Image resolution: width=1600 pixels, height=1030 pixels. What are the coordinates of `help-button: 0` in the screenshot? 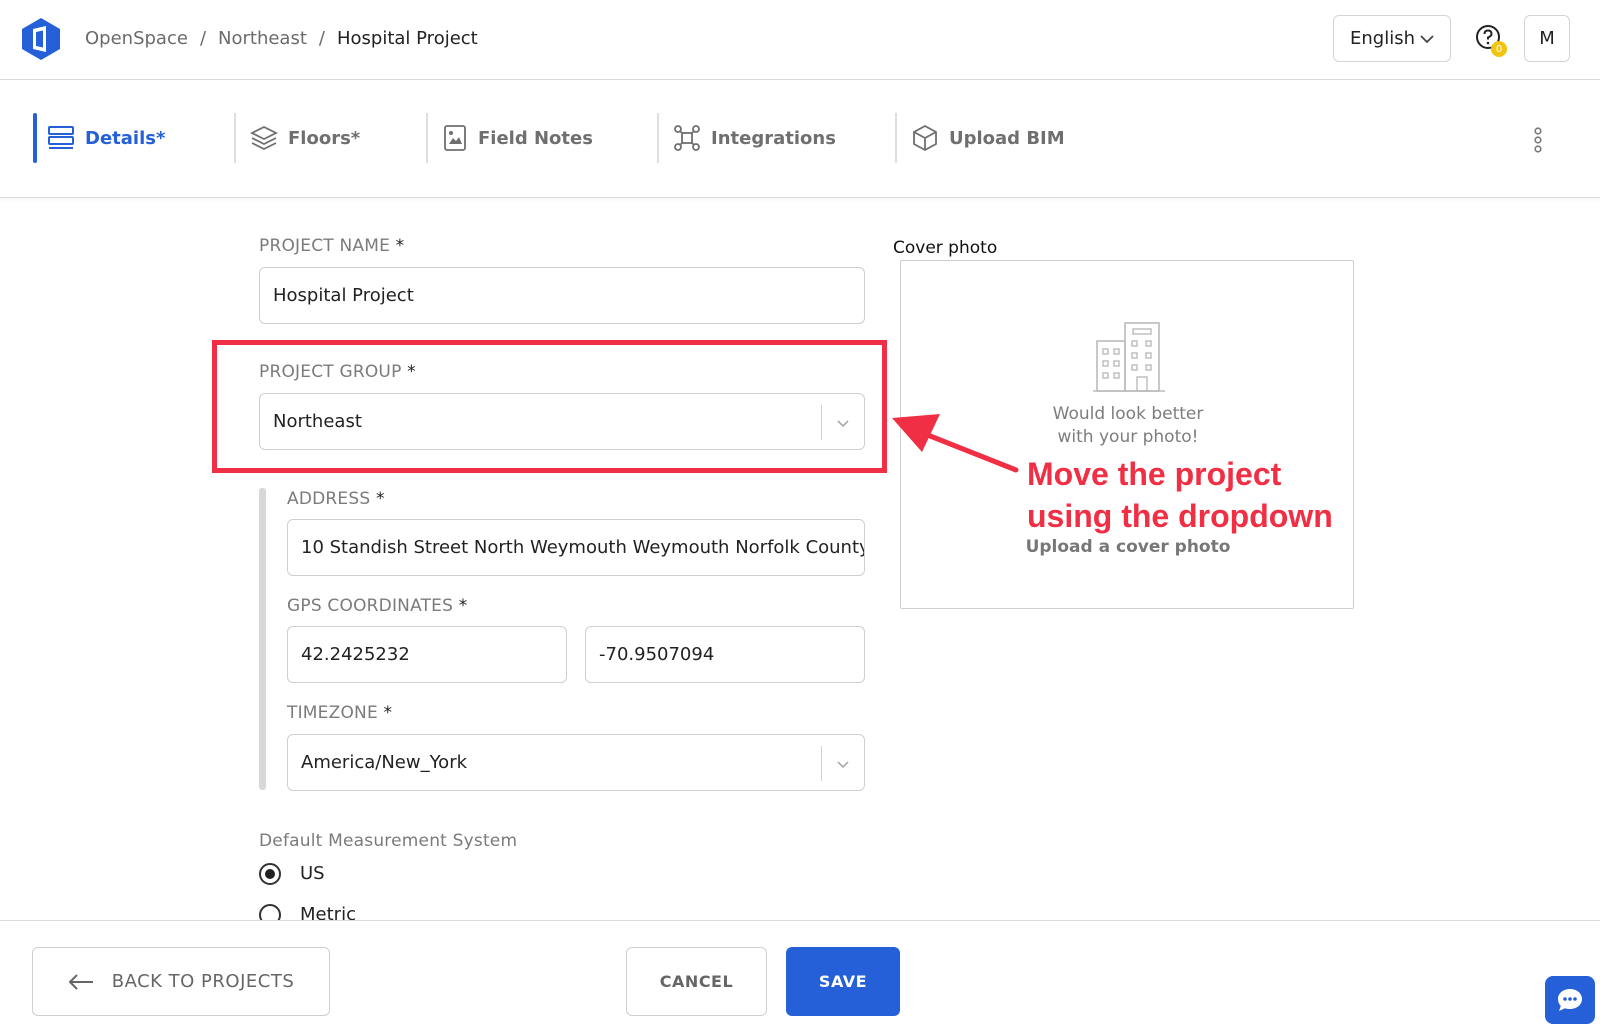 It's located at (1491, 40).